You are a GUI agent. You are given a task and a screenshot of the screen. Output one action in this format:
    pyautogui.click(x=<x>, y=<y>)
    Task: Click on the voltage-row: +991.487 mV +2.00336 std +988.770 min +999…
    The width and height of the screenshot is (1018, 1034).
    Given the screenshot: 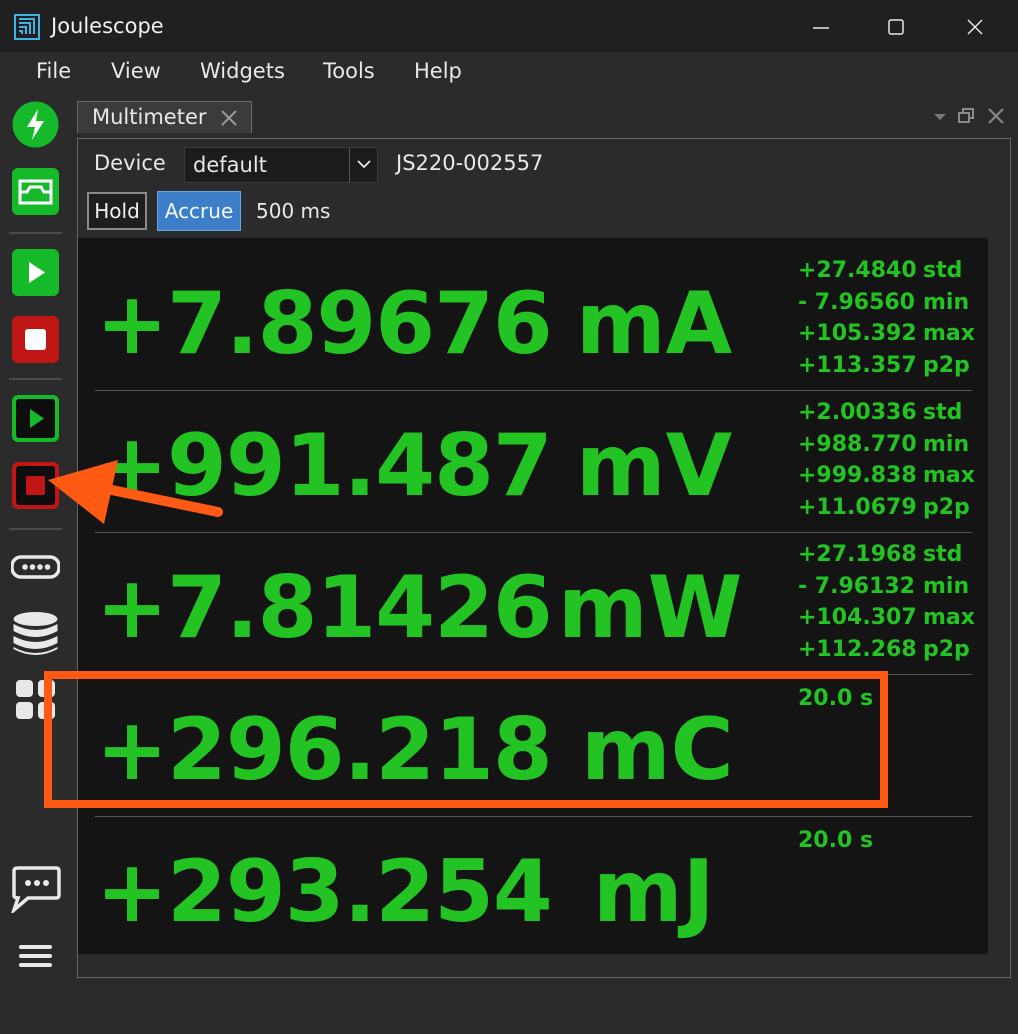 What is the action you would take?
    pyautogui.click(x=533, y=451)
    